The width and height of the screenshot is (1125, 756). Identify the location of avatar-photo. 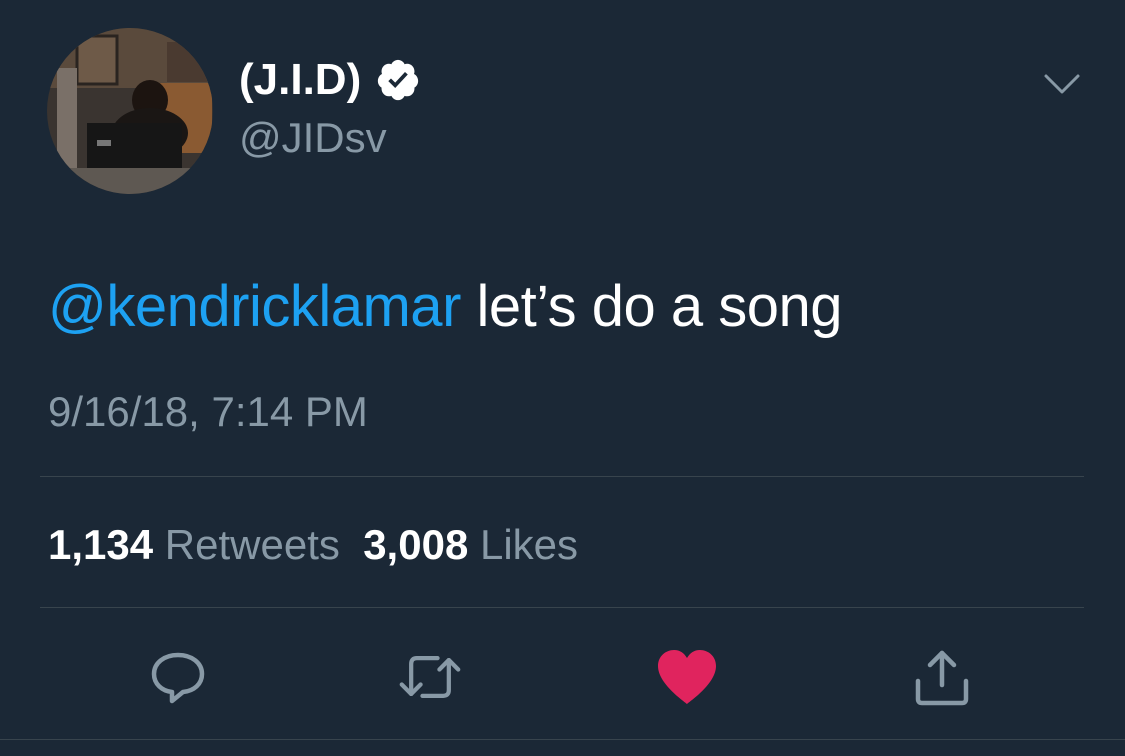
(130, 111).